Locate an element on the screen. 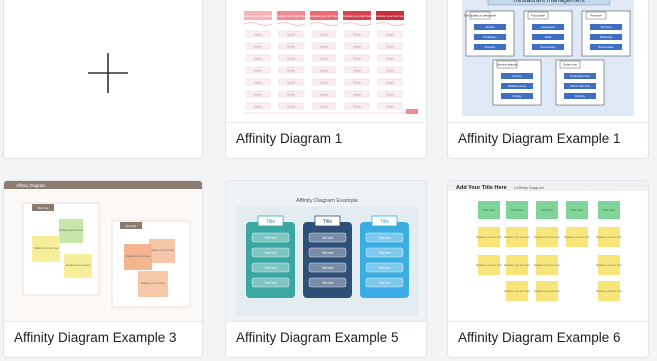 Image resolution: width=657 pixels, height=361 pixels. new-diagram-card is located at coordinates (103, 79).